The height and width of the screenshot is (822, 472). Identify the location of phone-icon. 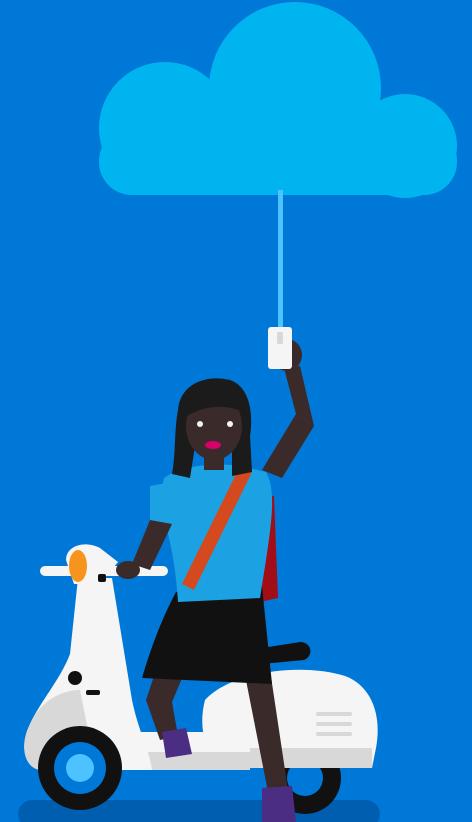
(280, 348).